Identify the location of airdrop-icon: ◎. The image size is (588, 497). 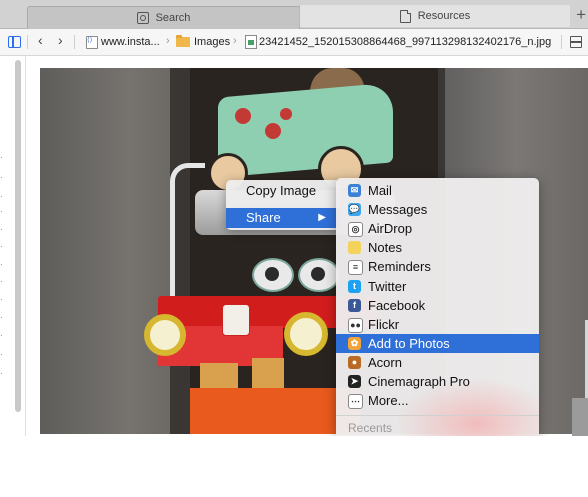
(355, 230).